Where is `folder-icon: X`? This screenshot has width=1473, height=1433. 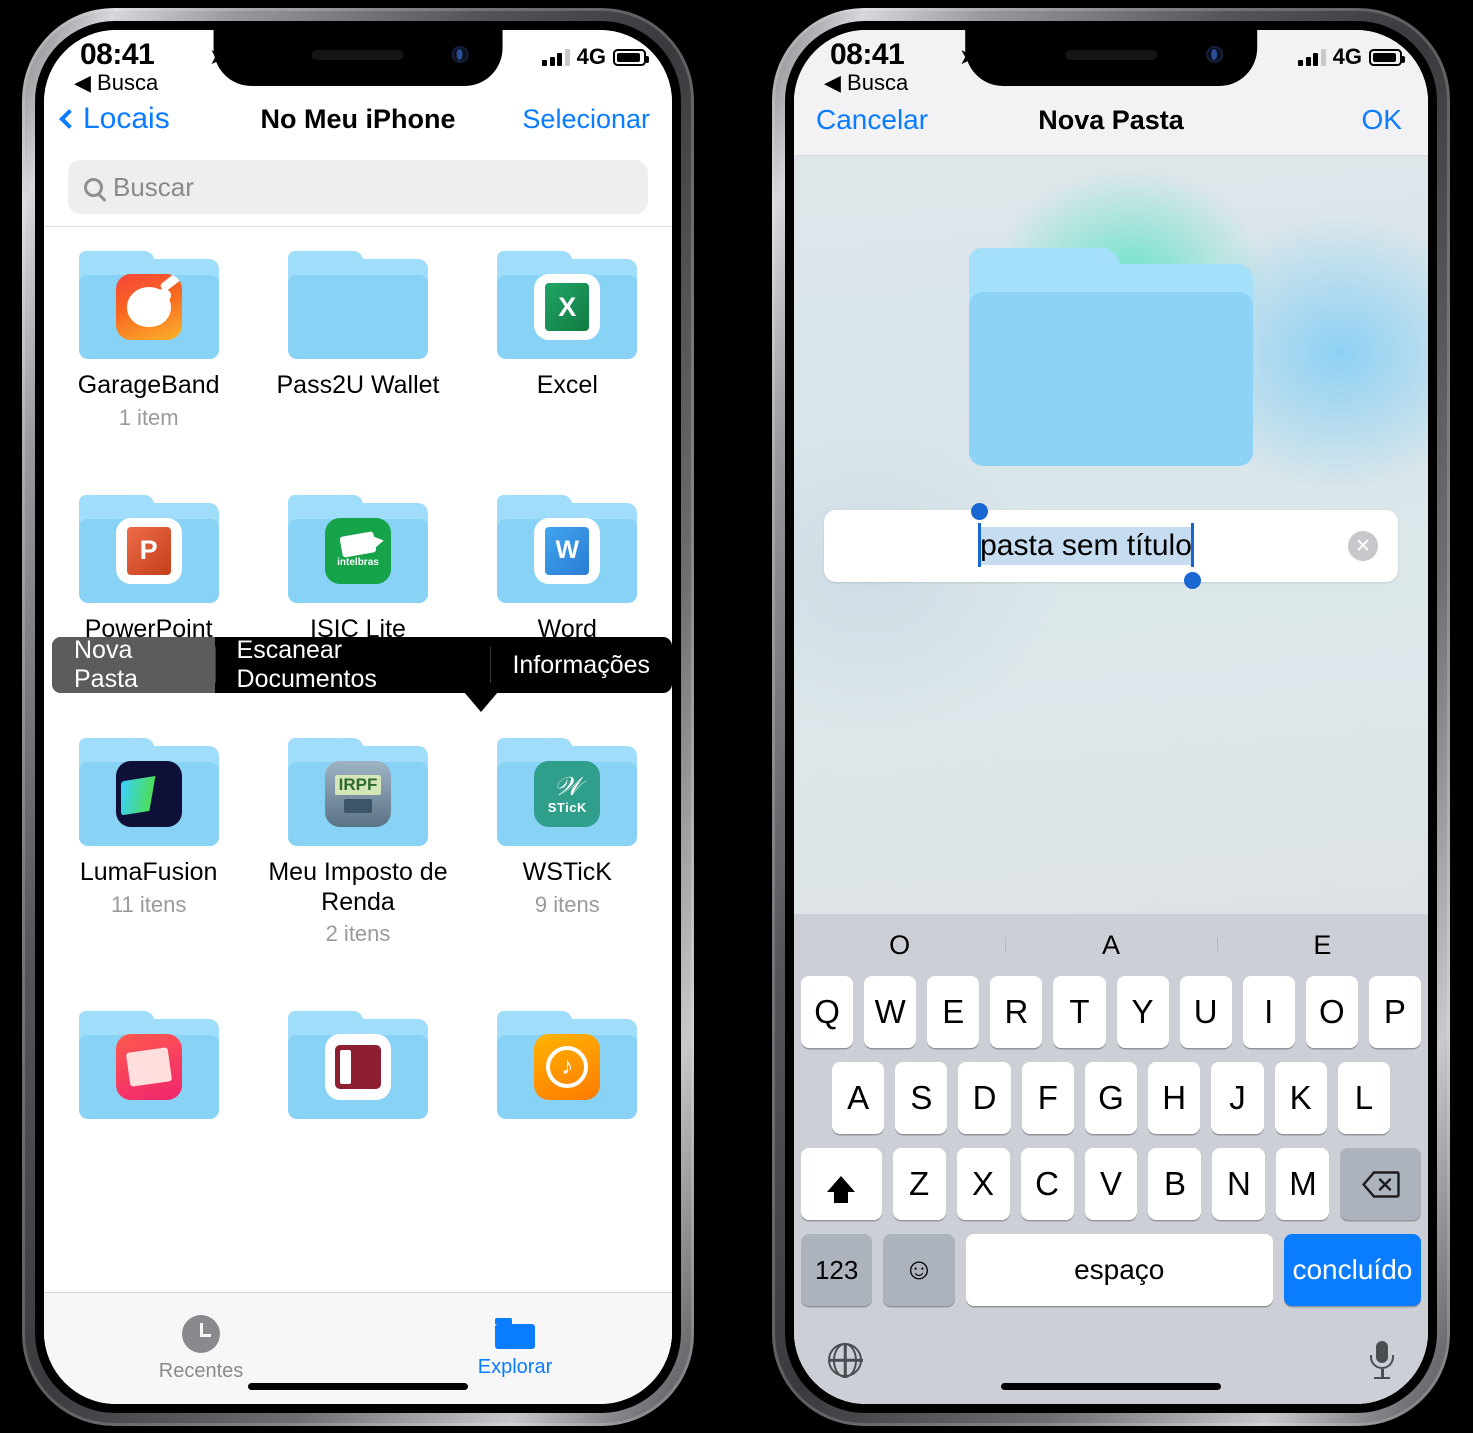 folder-icon: X is located at coordinates (567, 305).